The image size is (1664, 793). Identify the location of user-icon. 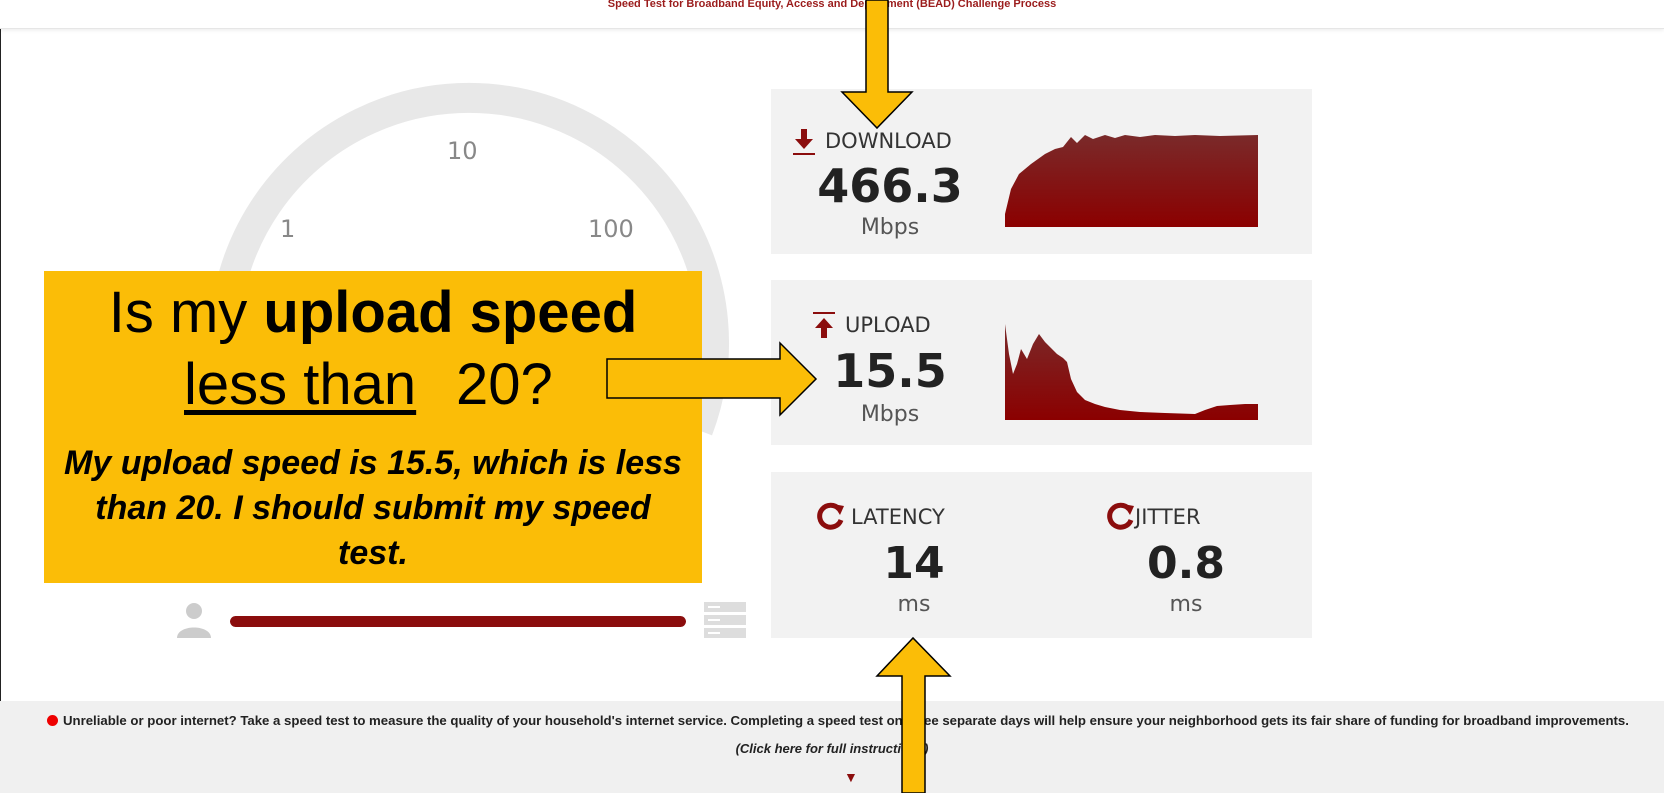
(194, 620).